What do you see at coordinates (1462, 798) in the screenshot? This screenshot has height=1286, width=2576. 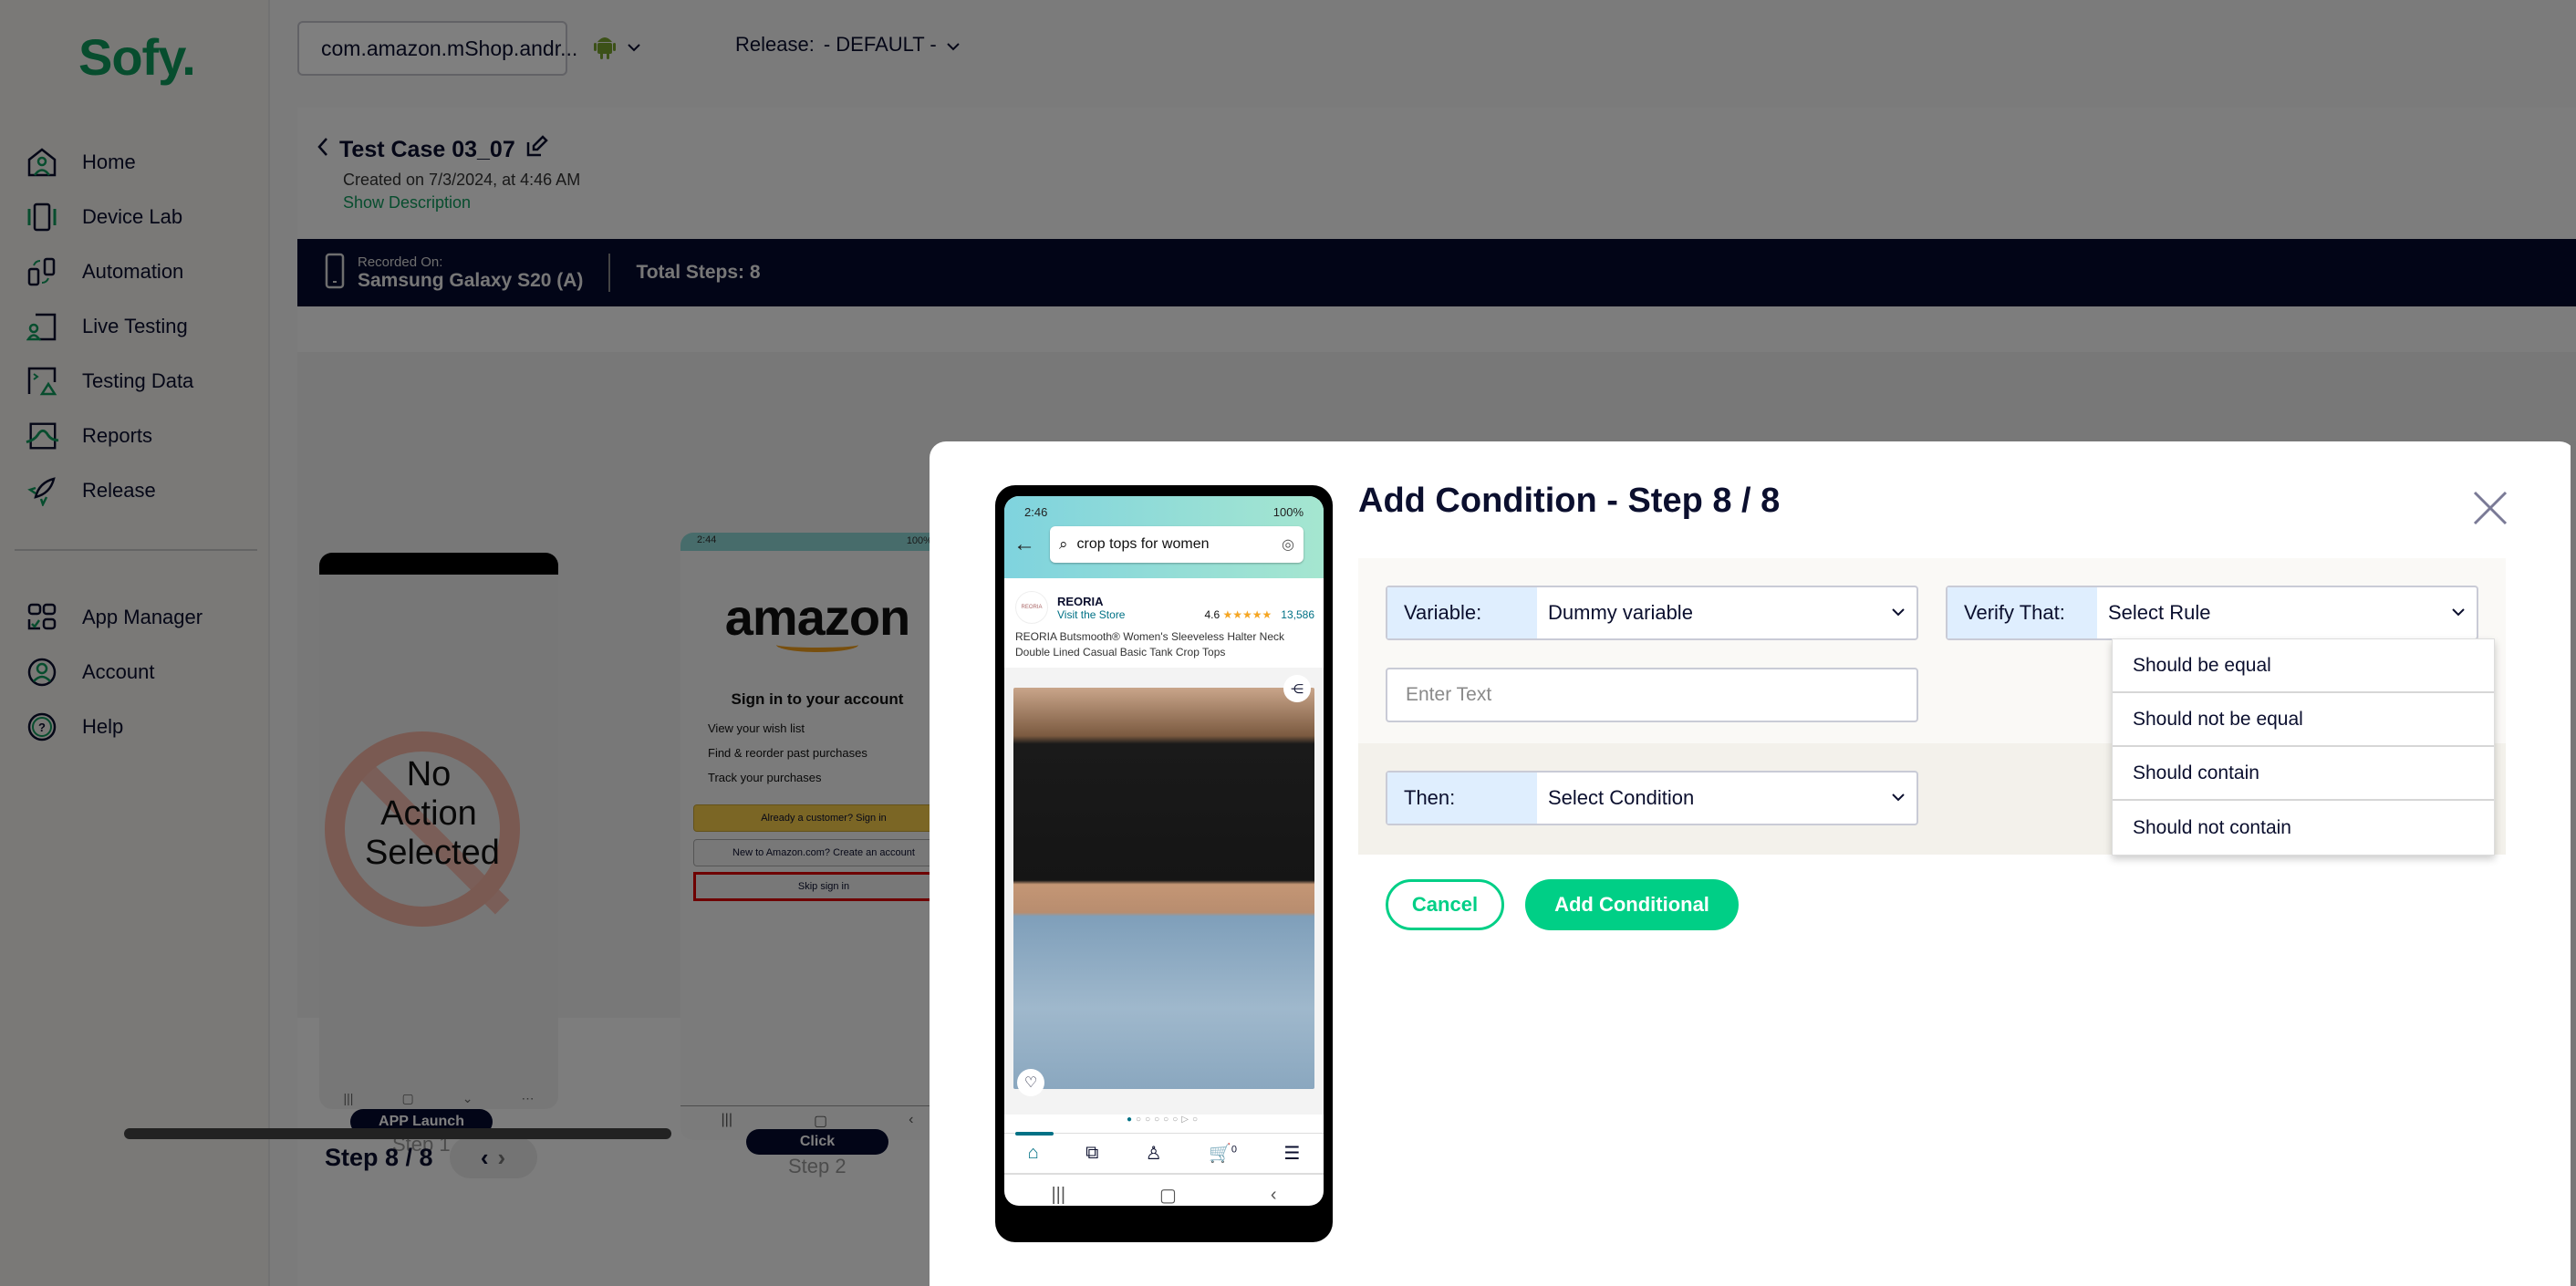 I see `then-label: Then:` at bounding box center [1462, 798].